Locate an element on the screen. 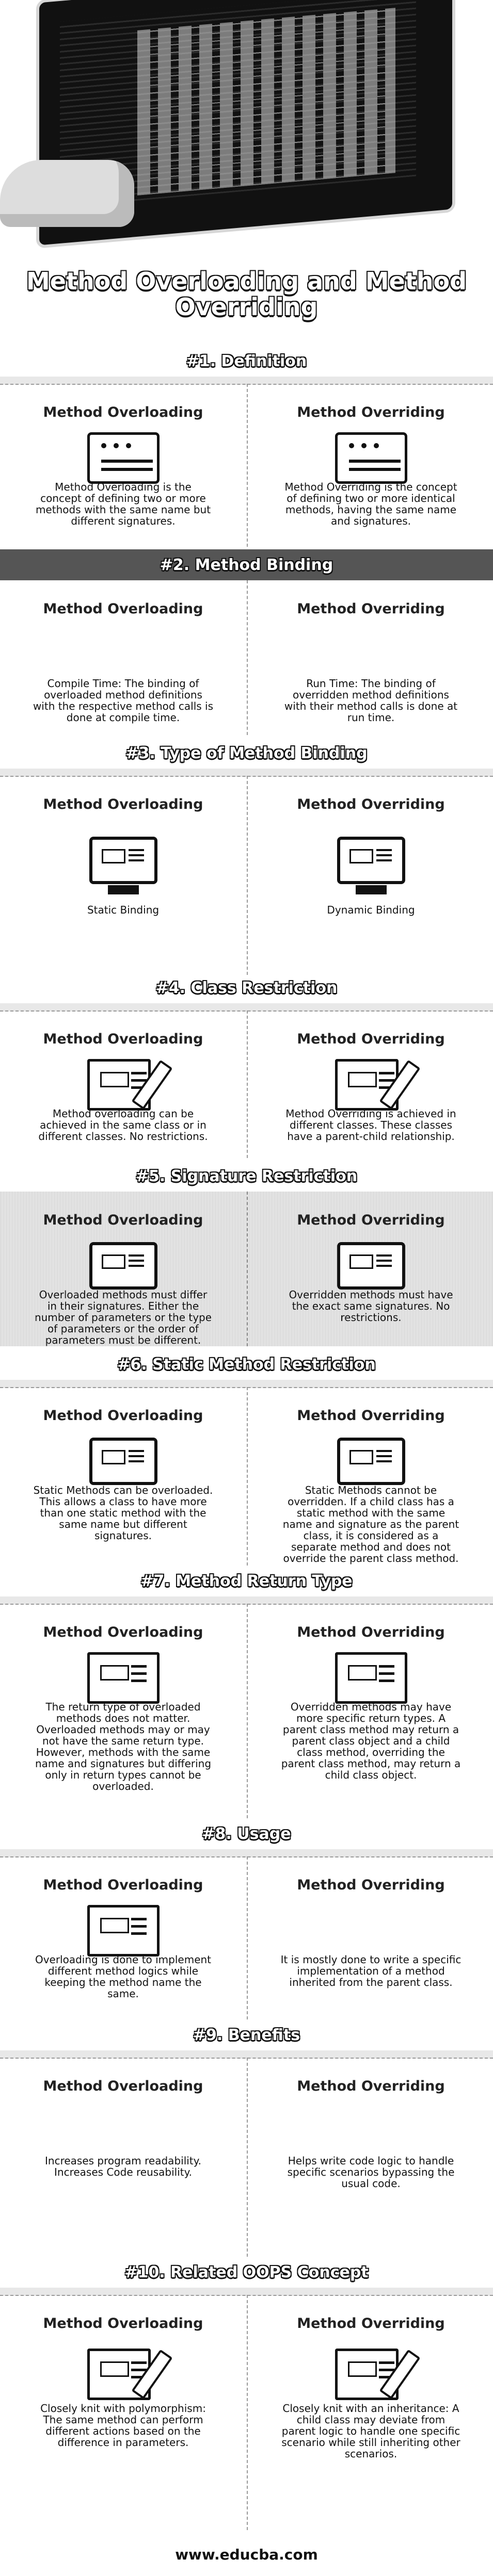 The height and width of the screenshot is (2576, 493). hero-image is located at coordinates (246, 132).